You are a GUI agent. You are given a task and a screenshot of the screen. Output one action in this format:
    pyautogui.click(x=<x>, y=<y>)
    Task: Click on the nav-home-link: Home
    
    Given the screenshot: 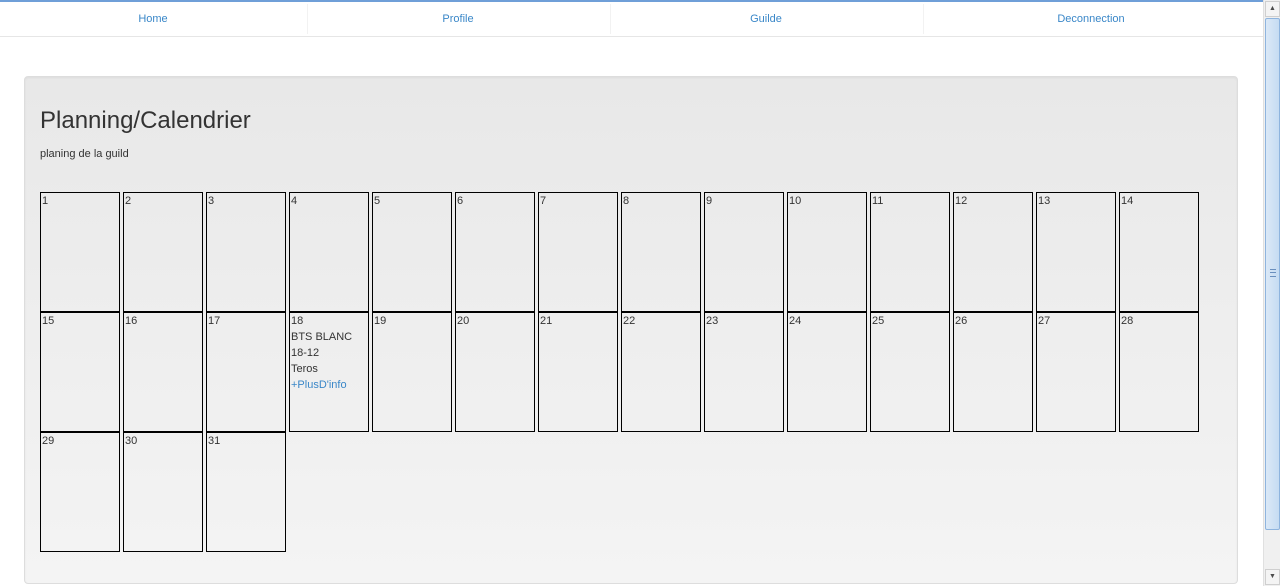 What is the action you would take?
    pyautogui.click(x=153, y=19)
    